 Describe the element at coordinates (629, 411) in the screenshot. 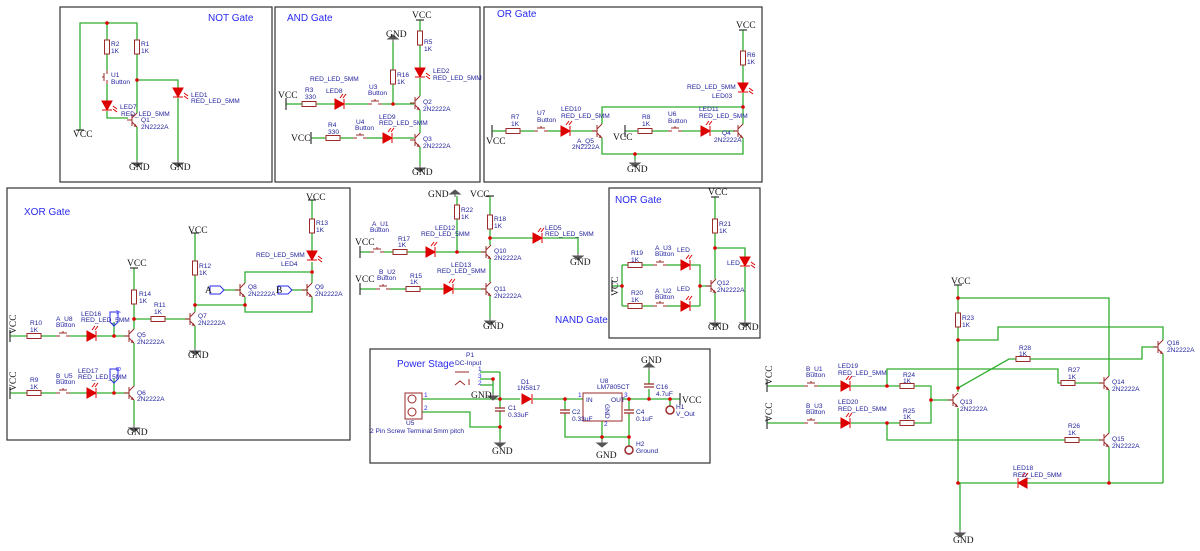

I see `capacitor-icon` at that location.